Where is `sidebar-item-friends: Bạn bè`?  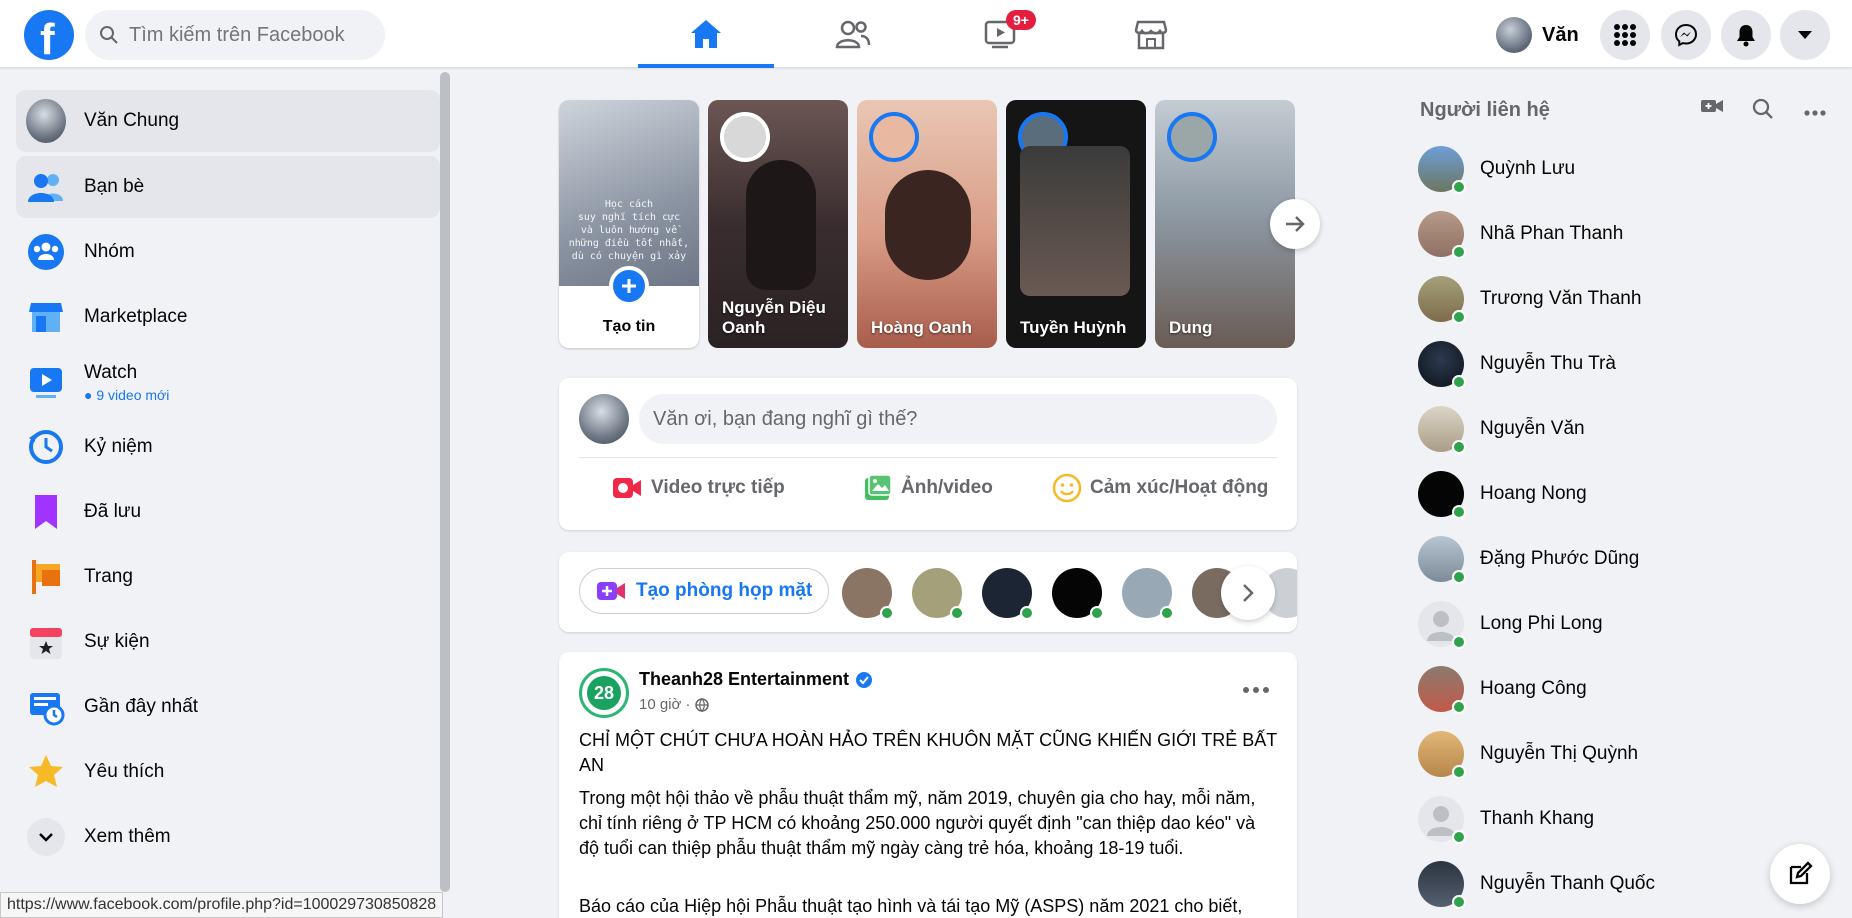 sidebar-item-friends: Bạn bè is located at coordinates (228, 187).